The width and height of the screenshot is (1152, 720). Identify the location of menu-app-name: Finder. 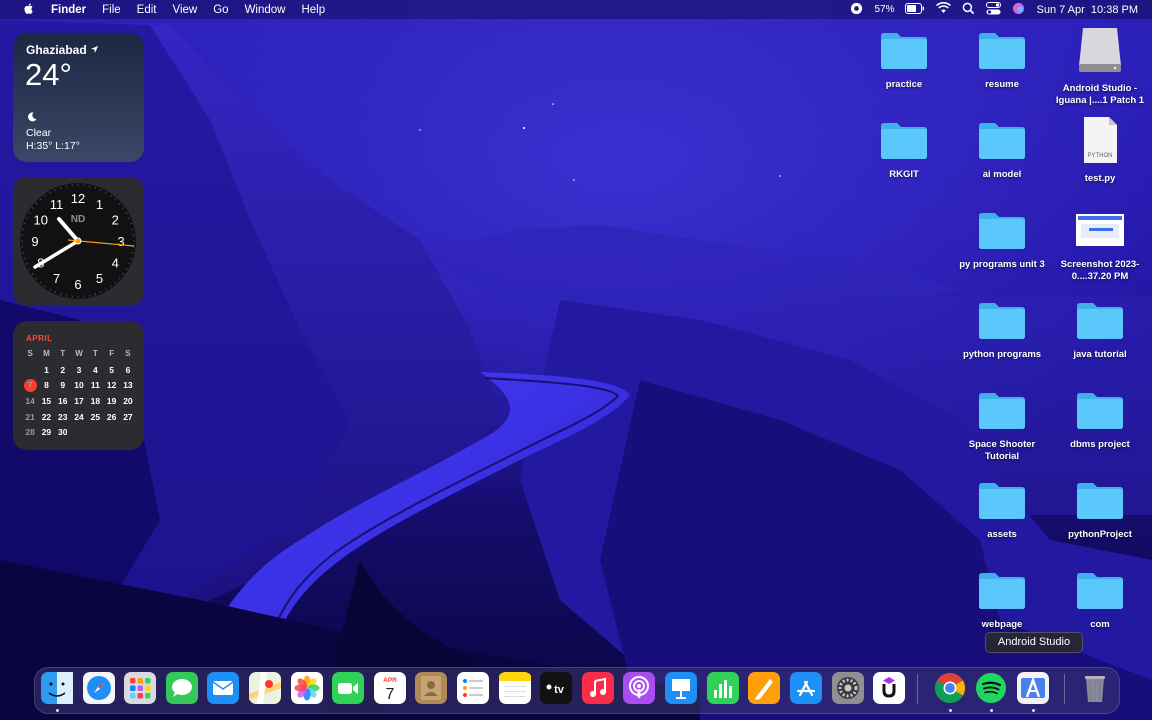
(68, 10).